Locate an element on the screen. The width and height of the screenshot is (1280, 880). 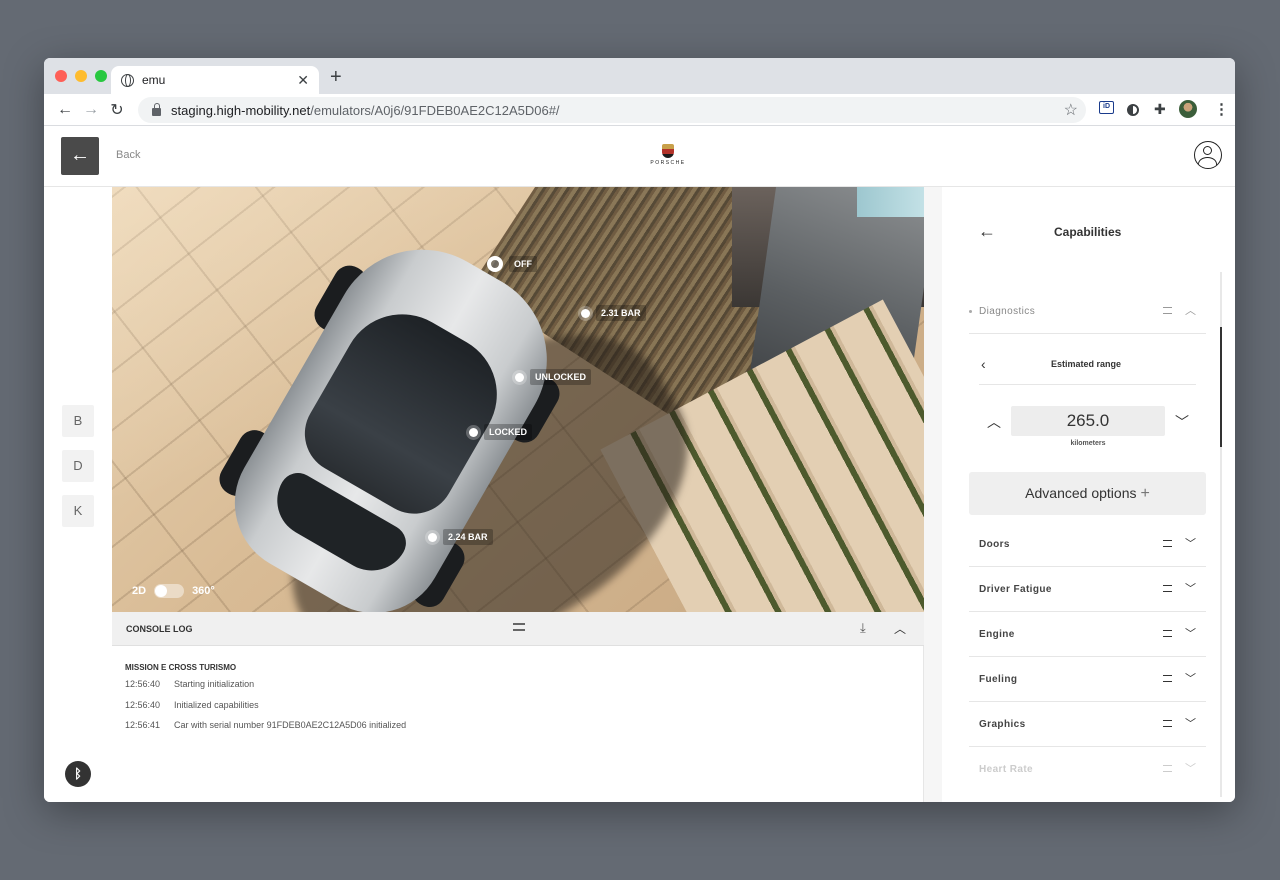
new-tab-button: + is located at coordinates (336, 77).